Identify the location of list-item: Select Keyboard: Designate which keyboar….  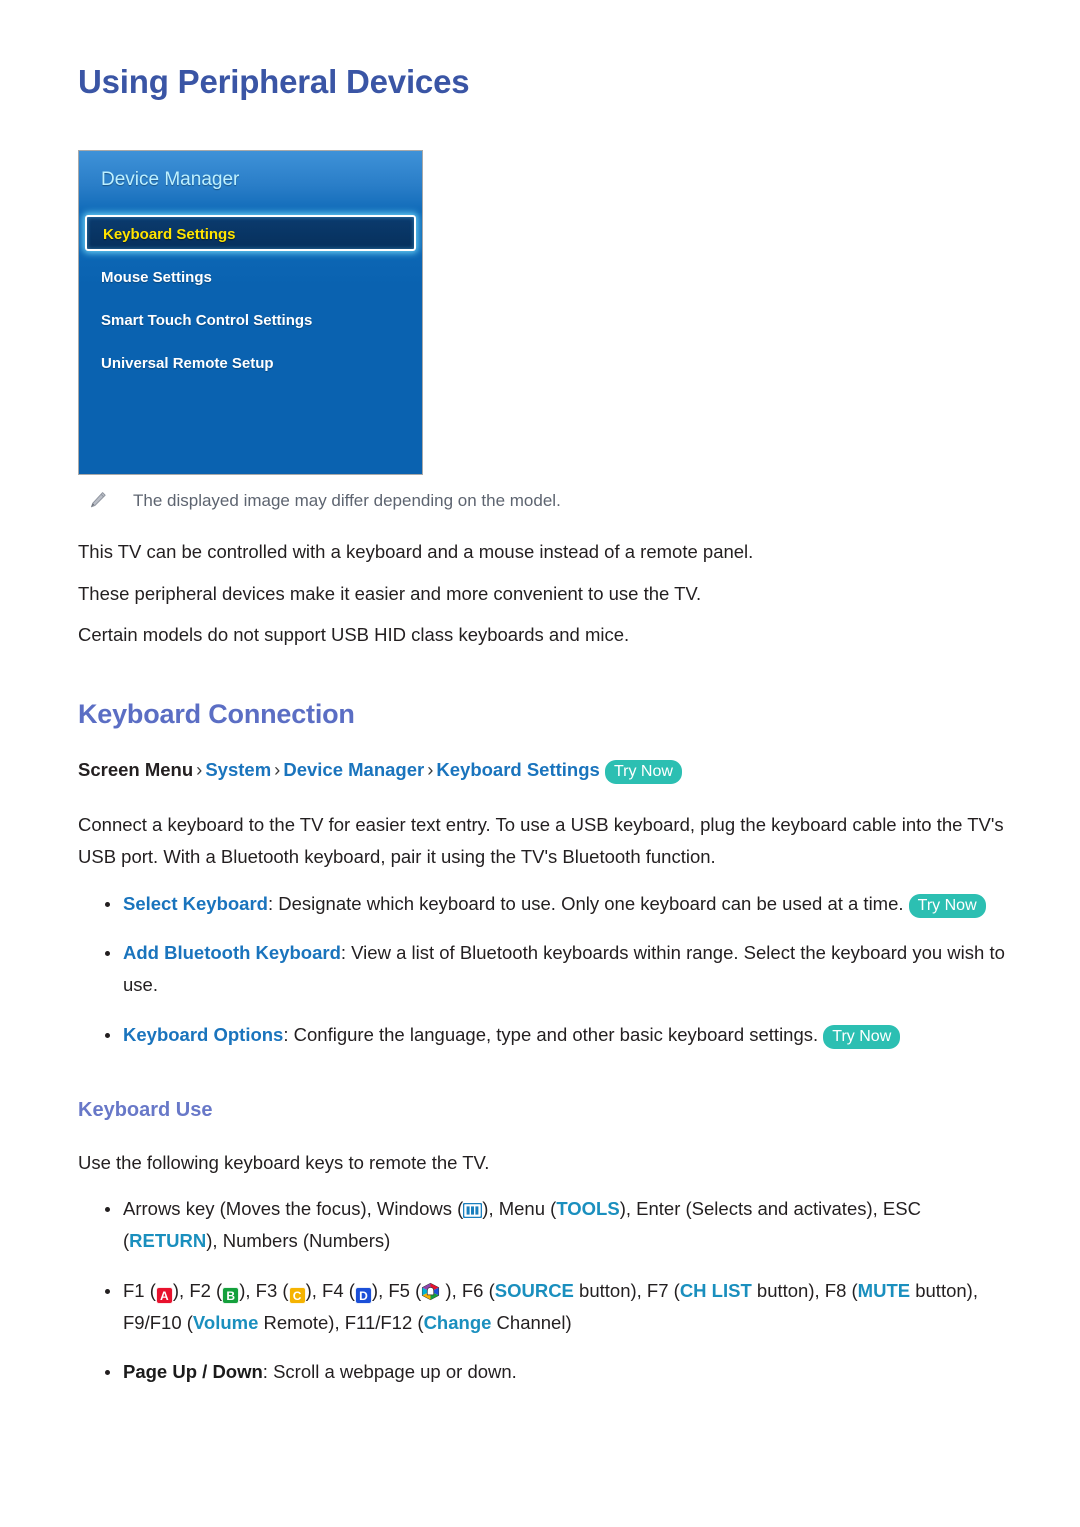
(543, 904).